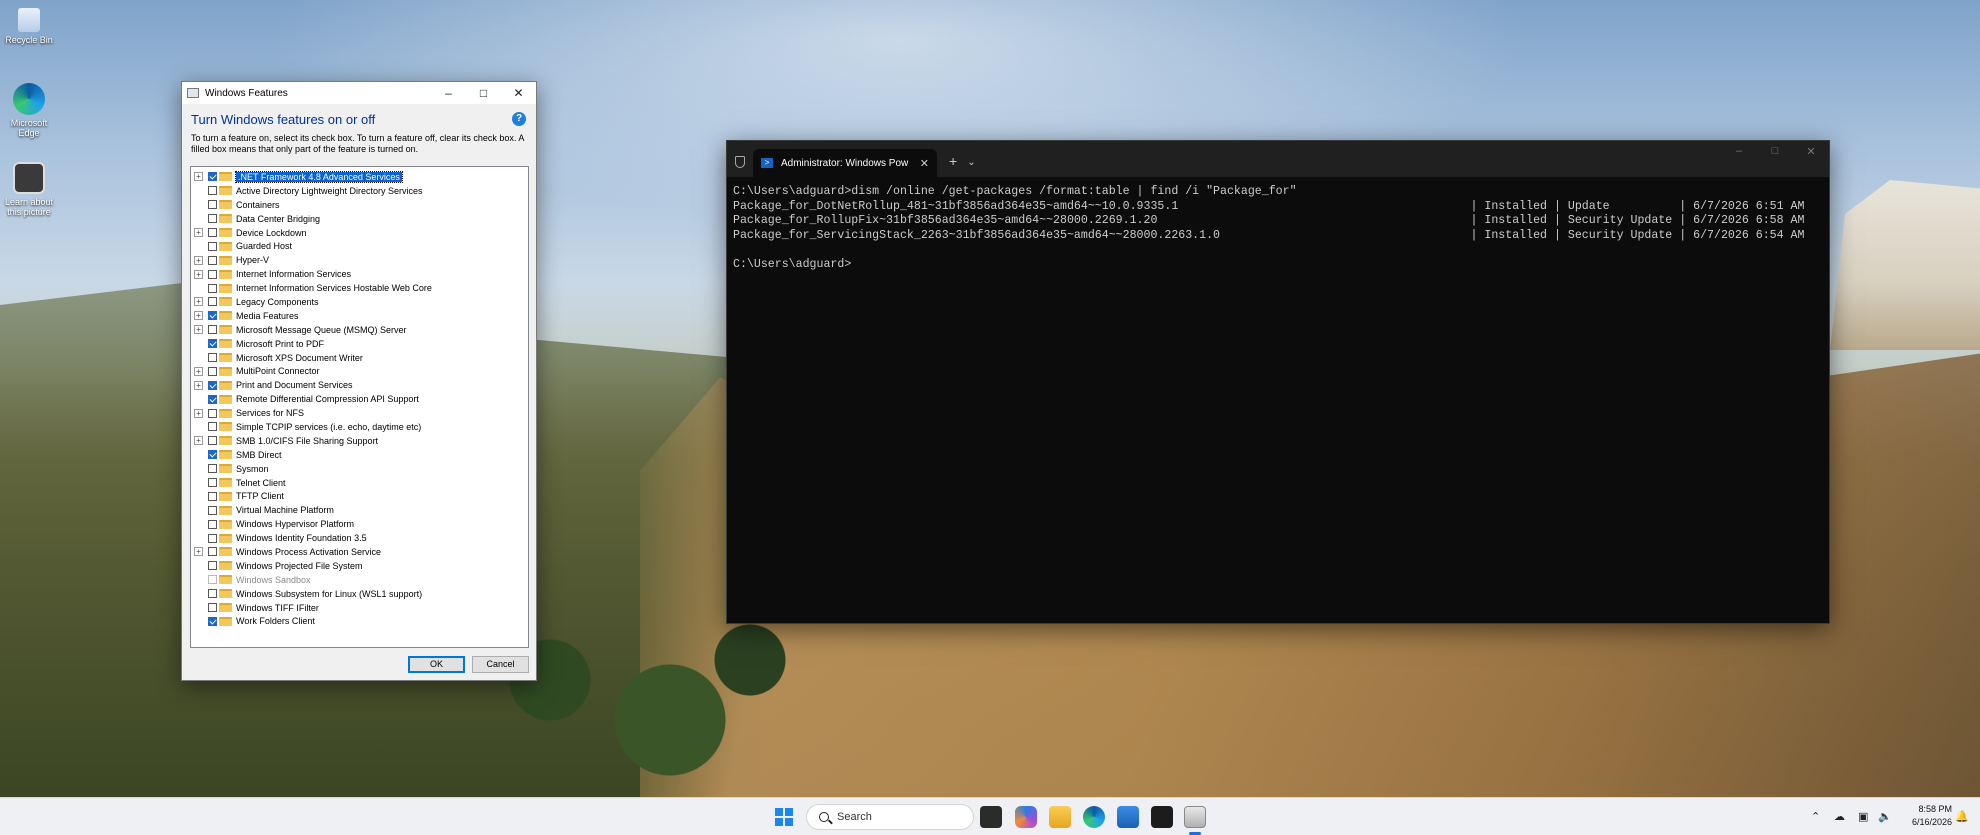 The image size is (1980, 835). Describe the element at coordinates (1195, 817) in the screenshot. I see `features-icon` at that location.